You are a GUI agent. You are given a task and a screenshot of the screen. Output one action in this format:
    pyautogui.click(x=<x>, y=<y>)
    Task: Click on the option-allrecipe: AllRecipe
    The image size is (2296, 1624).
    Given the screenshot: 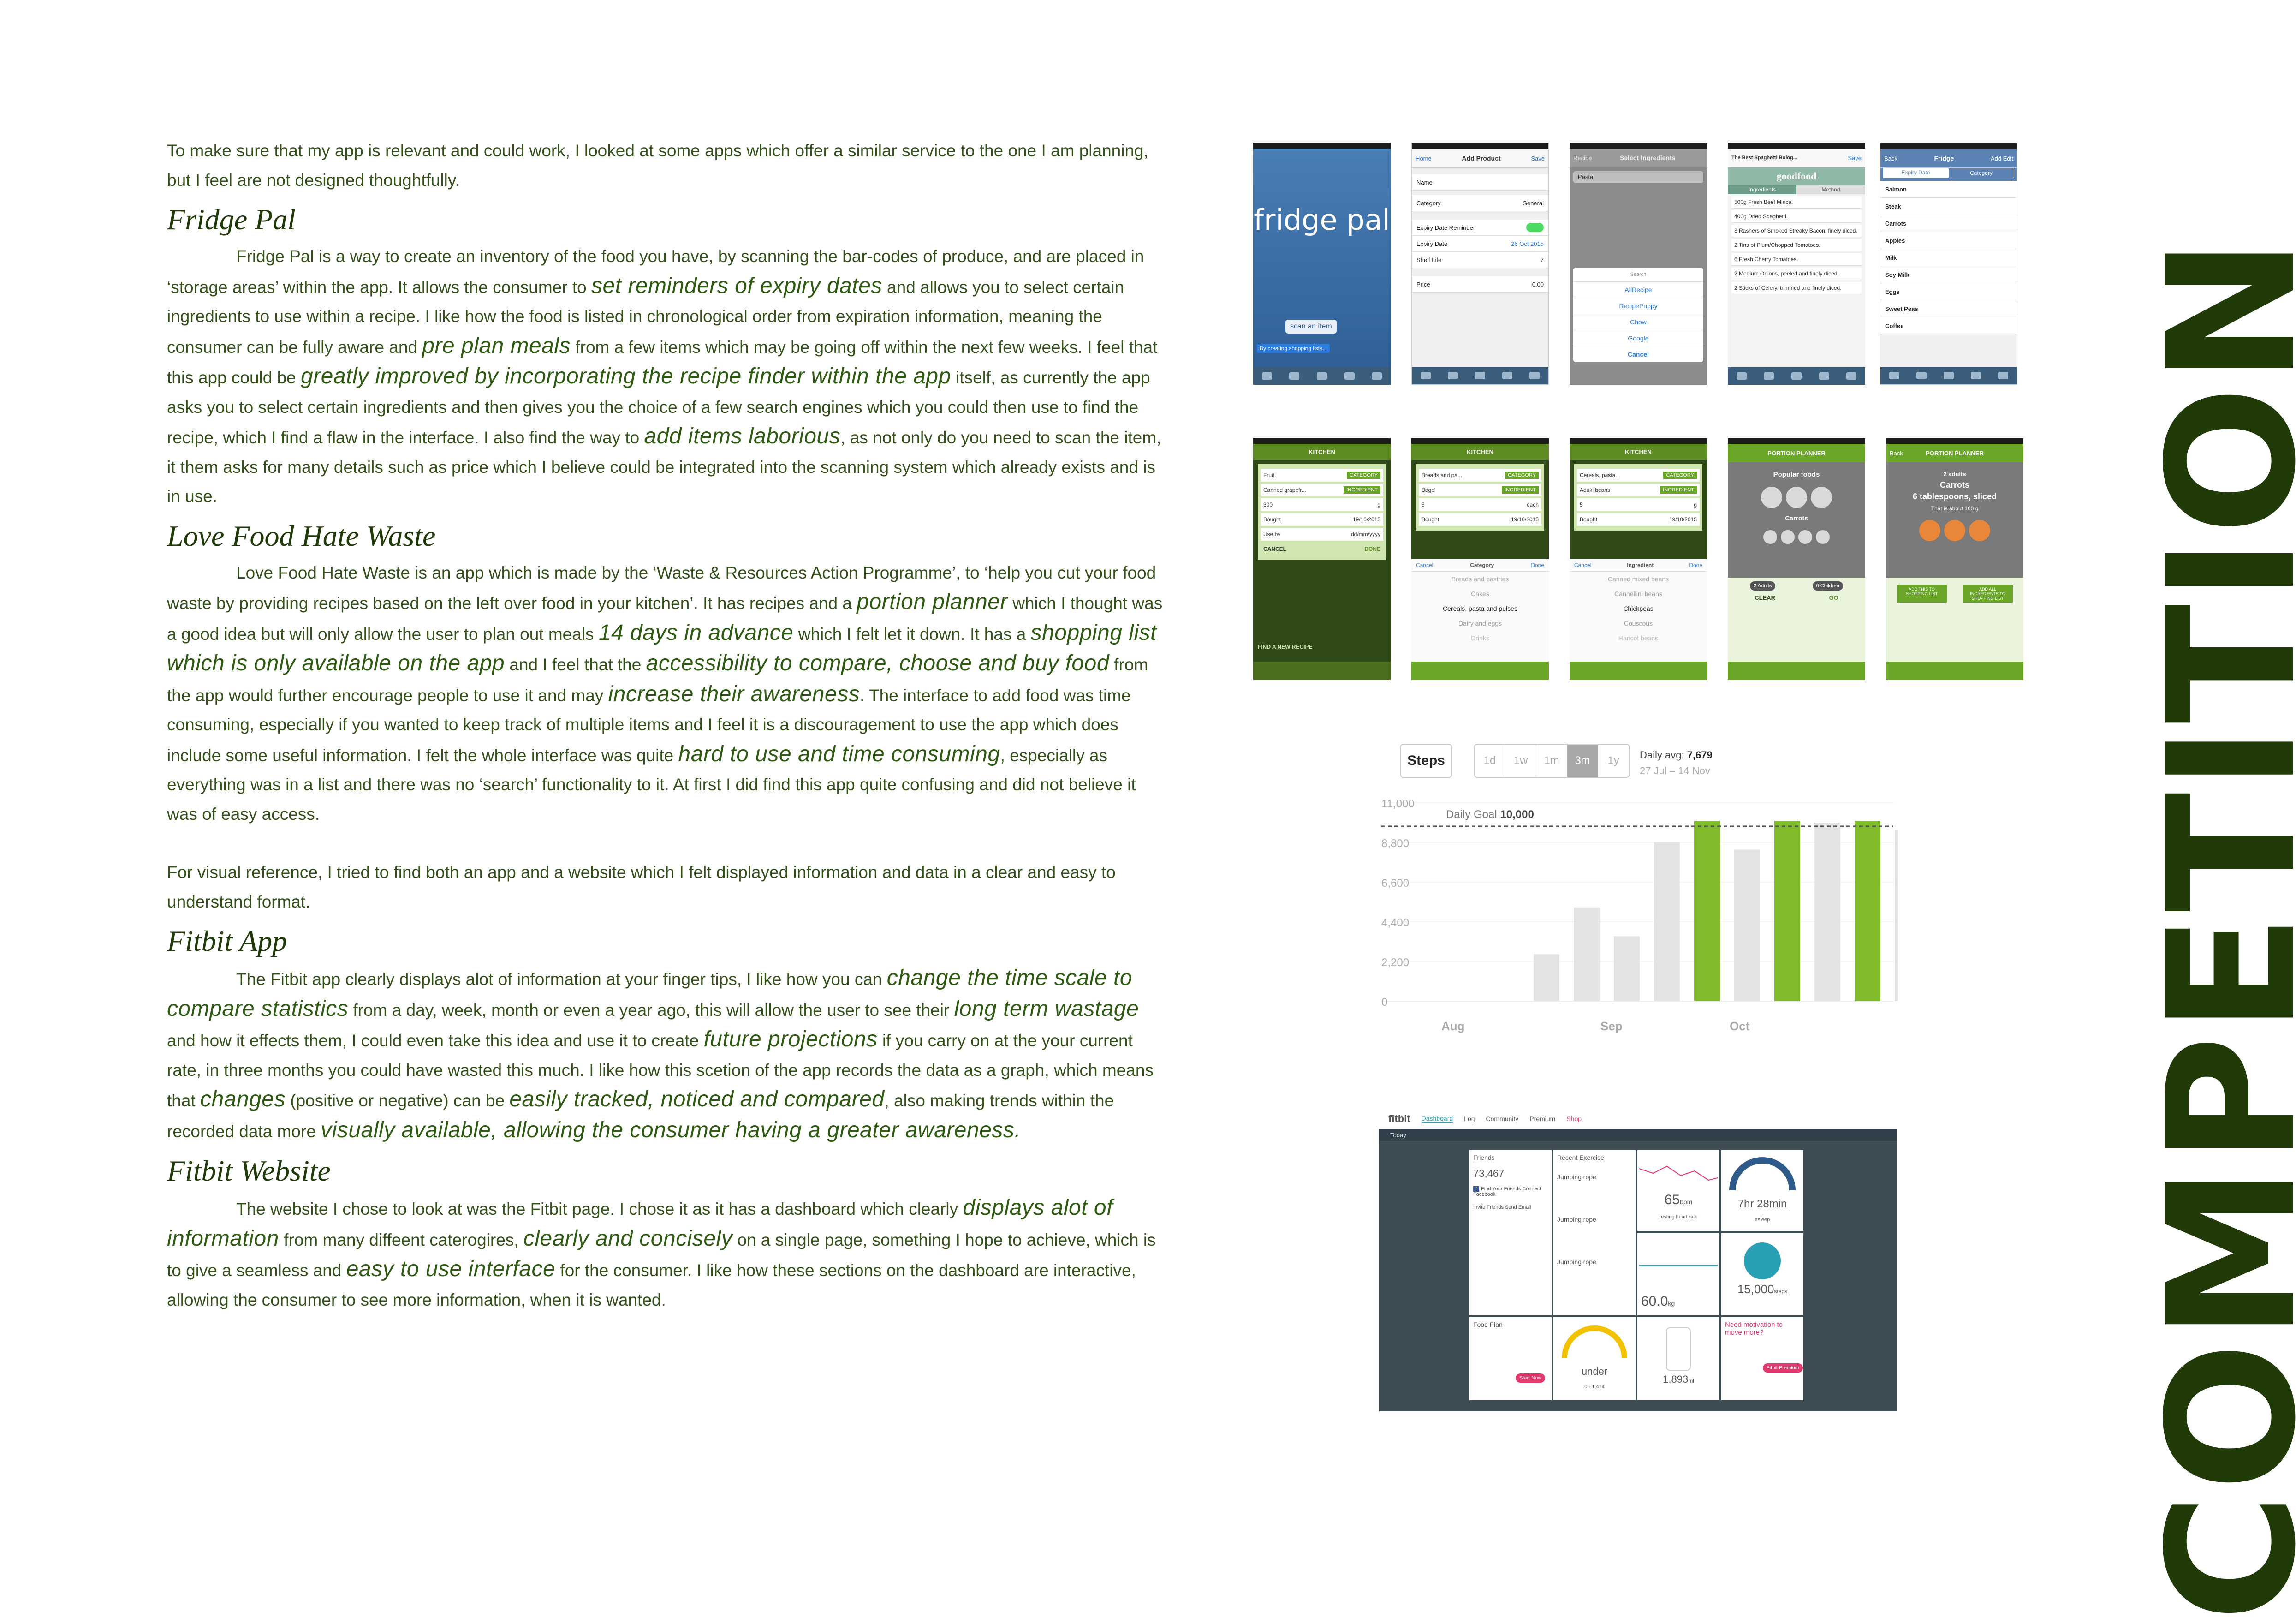 What is the action you would take?
    pyautogui.click(x=1638, y=290)
    